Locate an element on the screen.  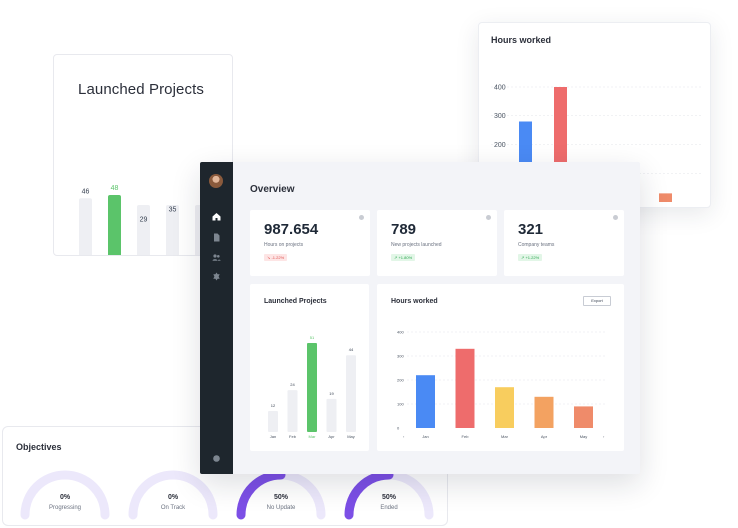
chart-prev-arrow: ‹ is located at coordinates (404, 436).